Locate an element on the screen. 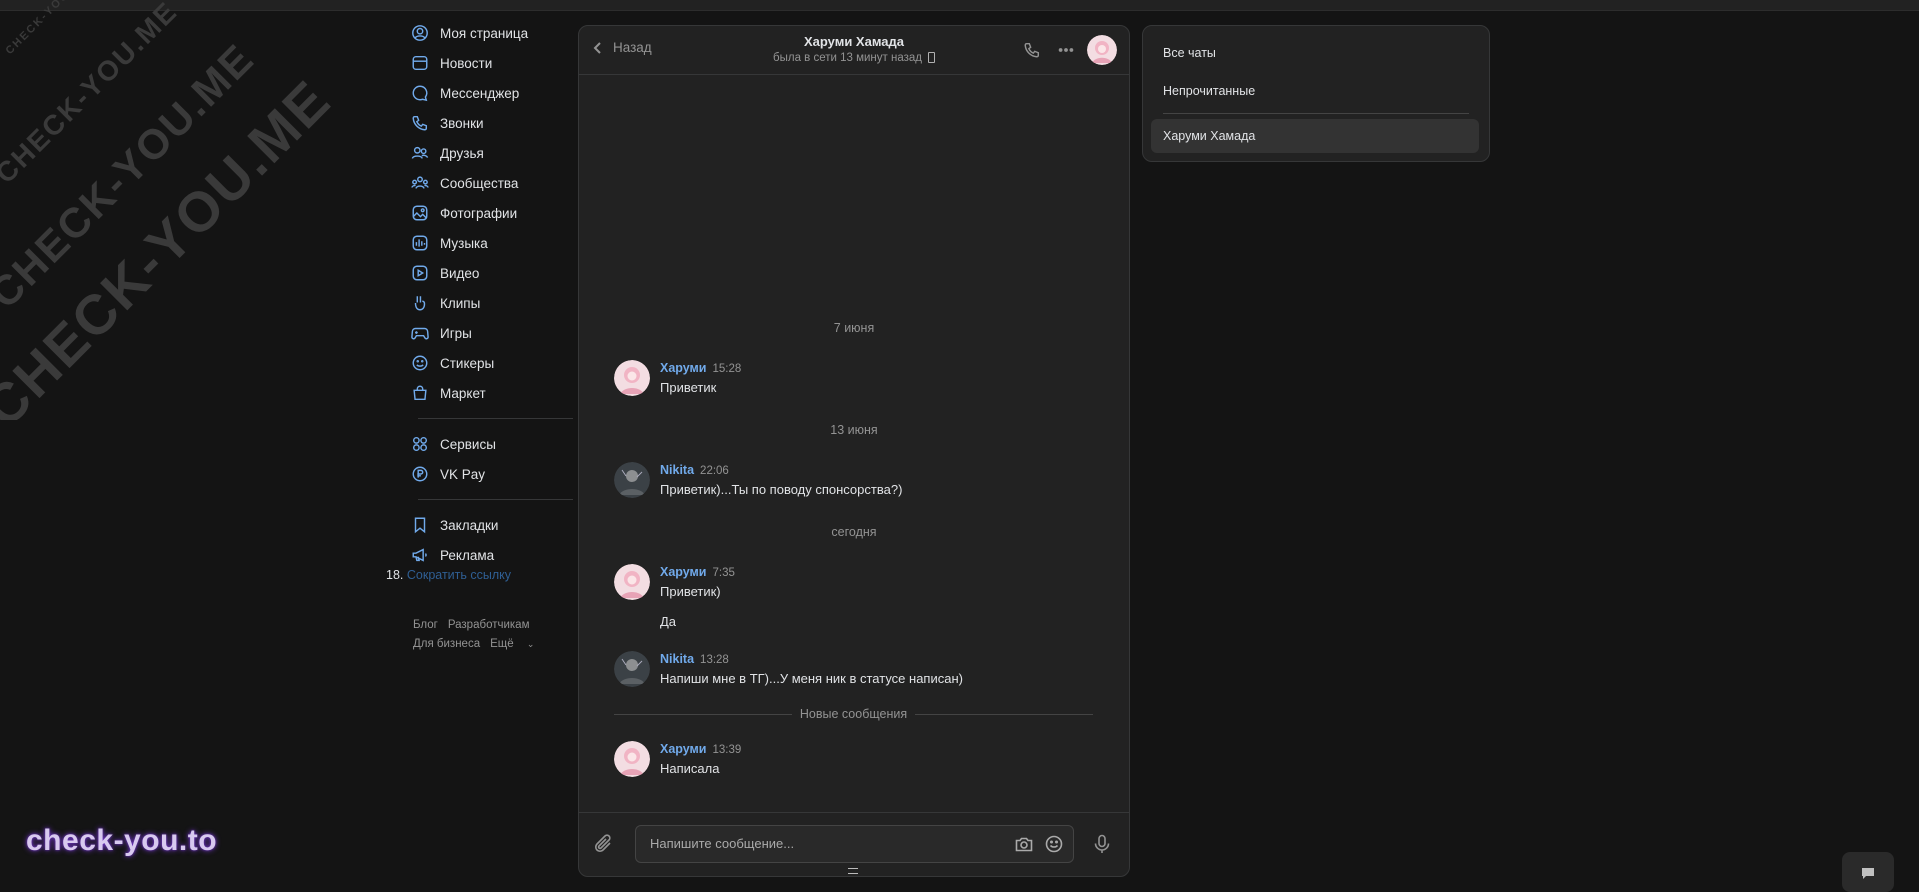 Image resolution: width=1919 pixels, height=892 pixels. nav-label: Звонки is located at coordinates (462, 123).